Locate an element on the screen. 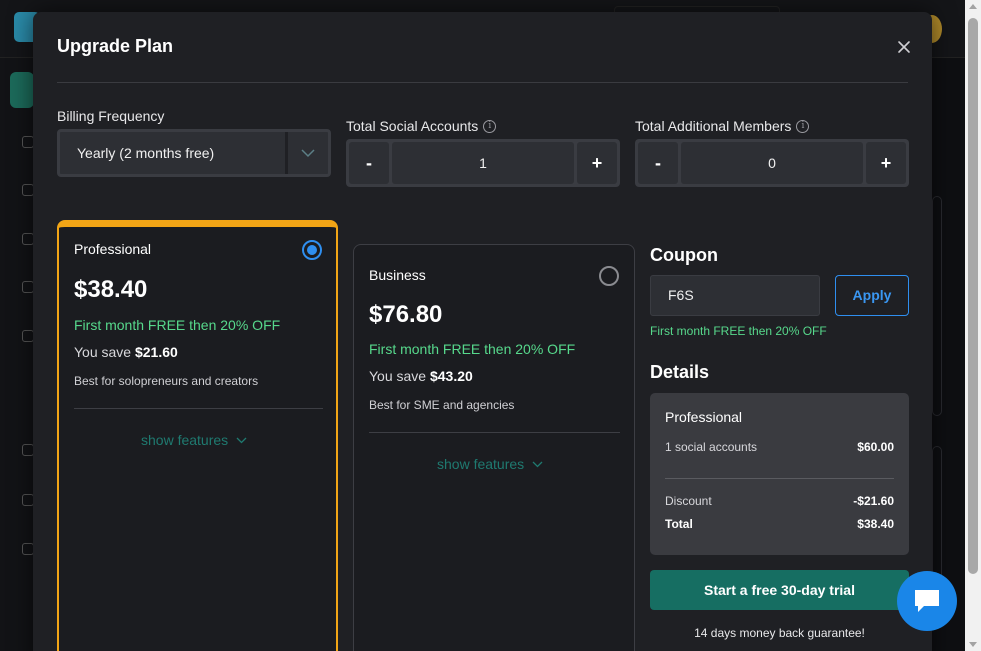 This screenshot has height=651, width=981. scroll-down-arrow-icon is located at coordinates (973, 644).